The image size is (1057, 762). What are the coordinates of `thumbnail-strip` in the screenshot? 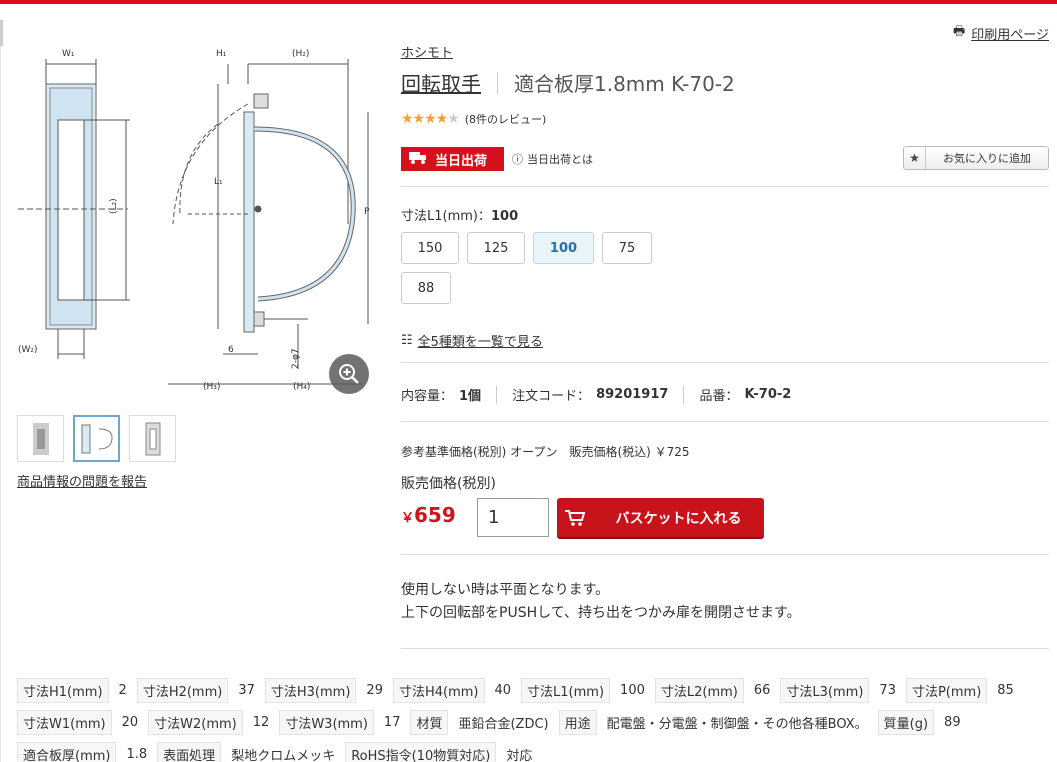 It's located at (96, 438).